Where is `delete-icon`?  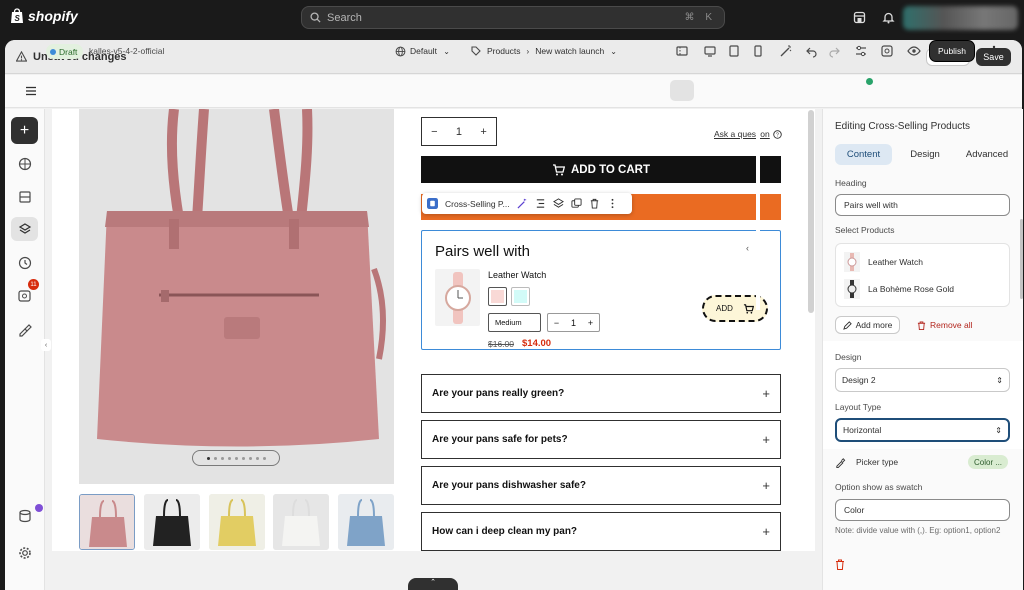 delete-icon is located at coordinates (594, 203).